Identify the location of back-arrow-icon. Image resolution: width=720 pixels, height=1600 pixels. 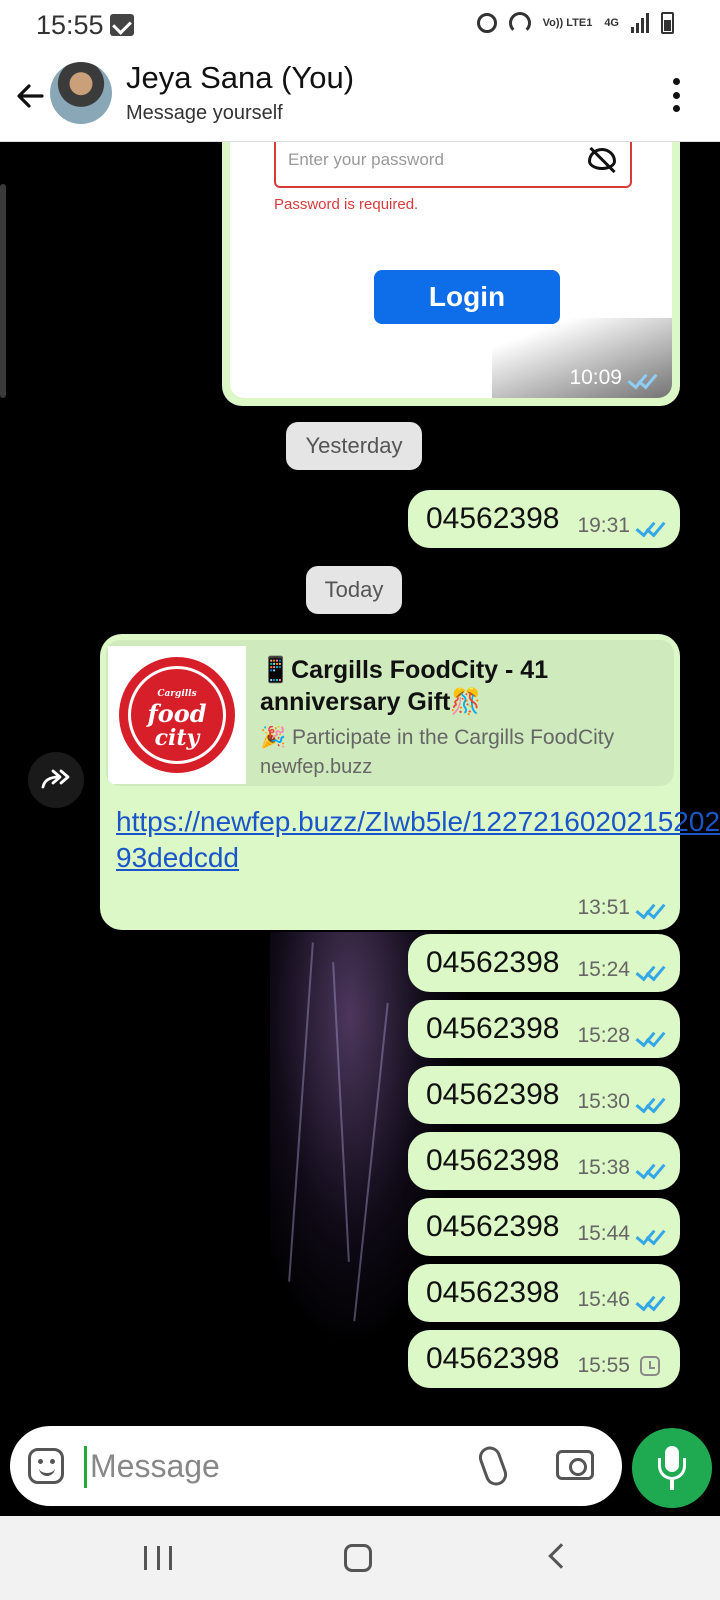
(30, 96).